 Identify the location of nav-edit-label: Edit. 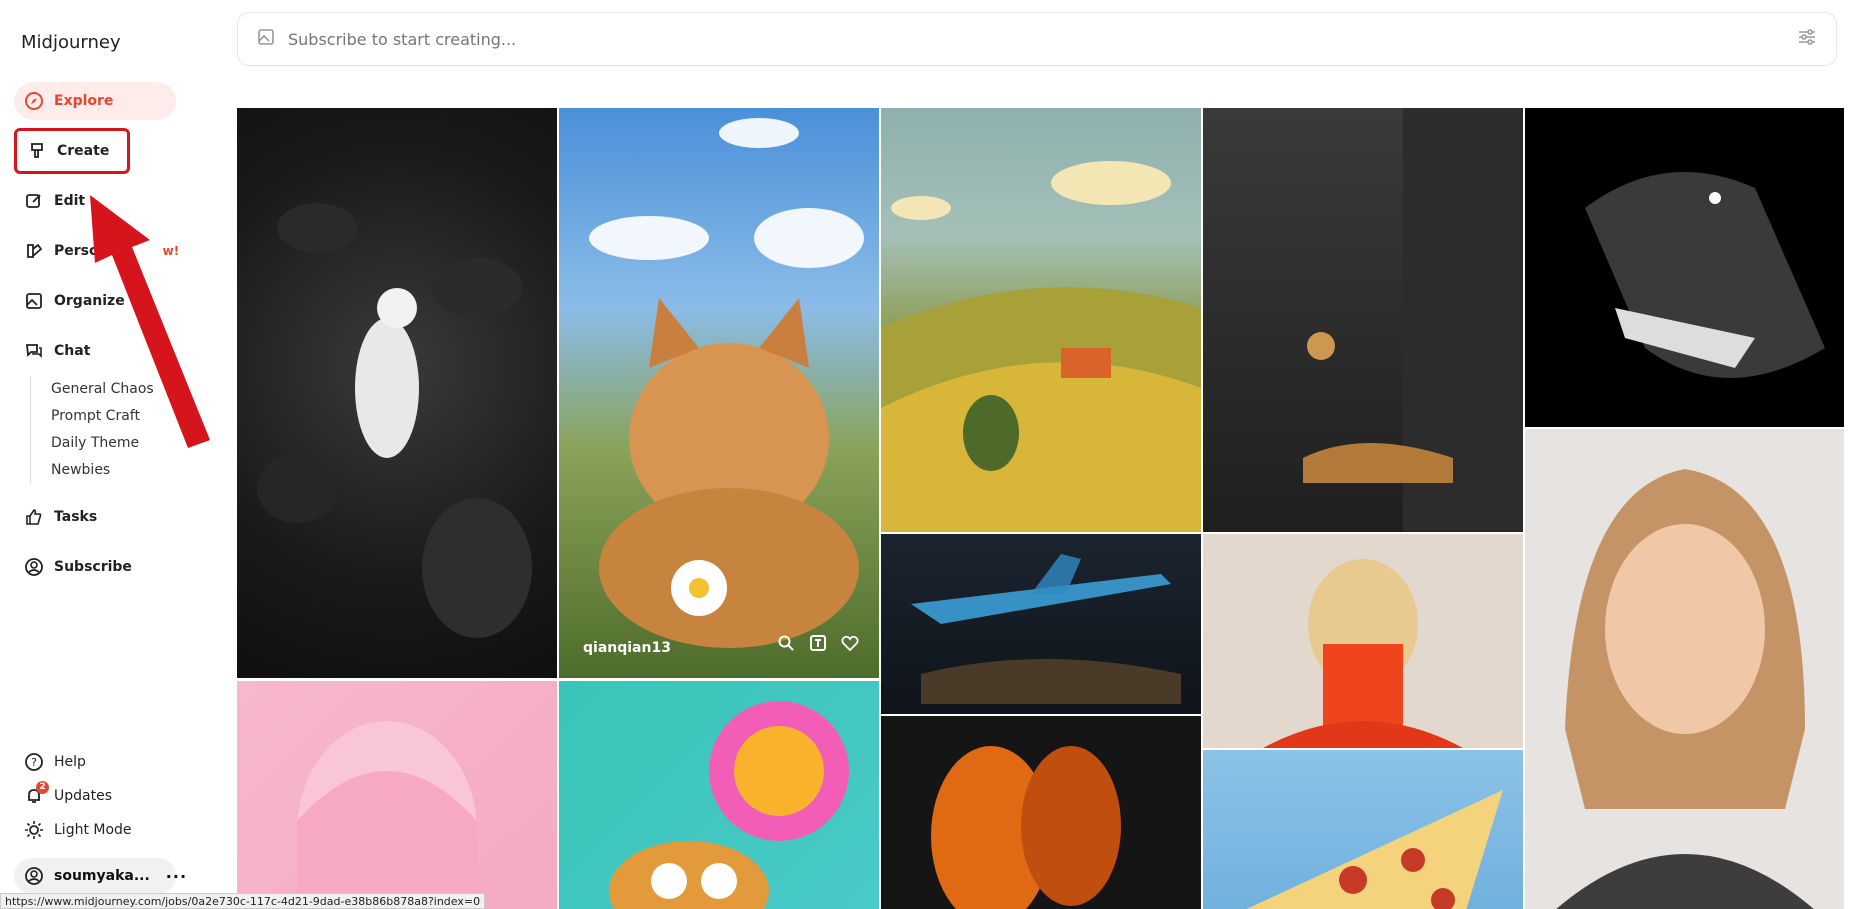
(70, 201).